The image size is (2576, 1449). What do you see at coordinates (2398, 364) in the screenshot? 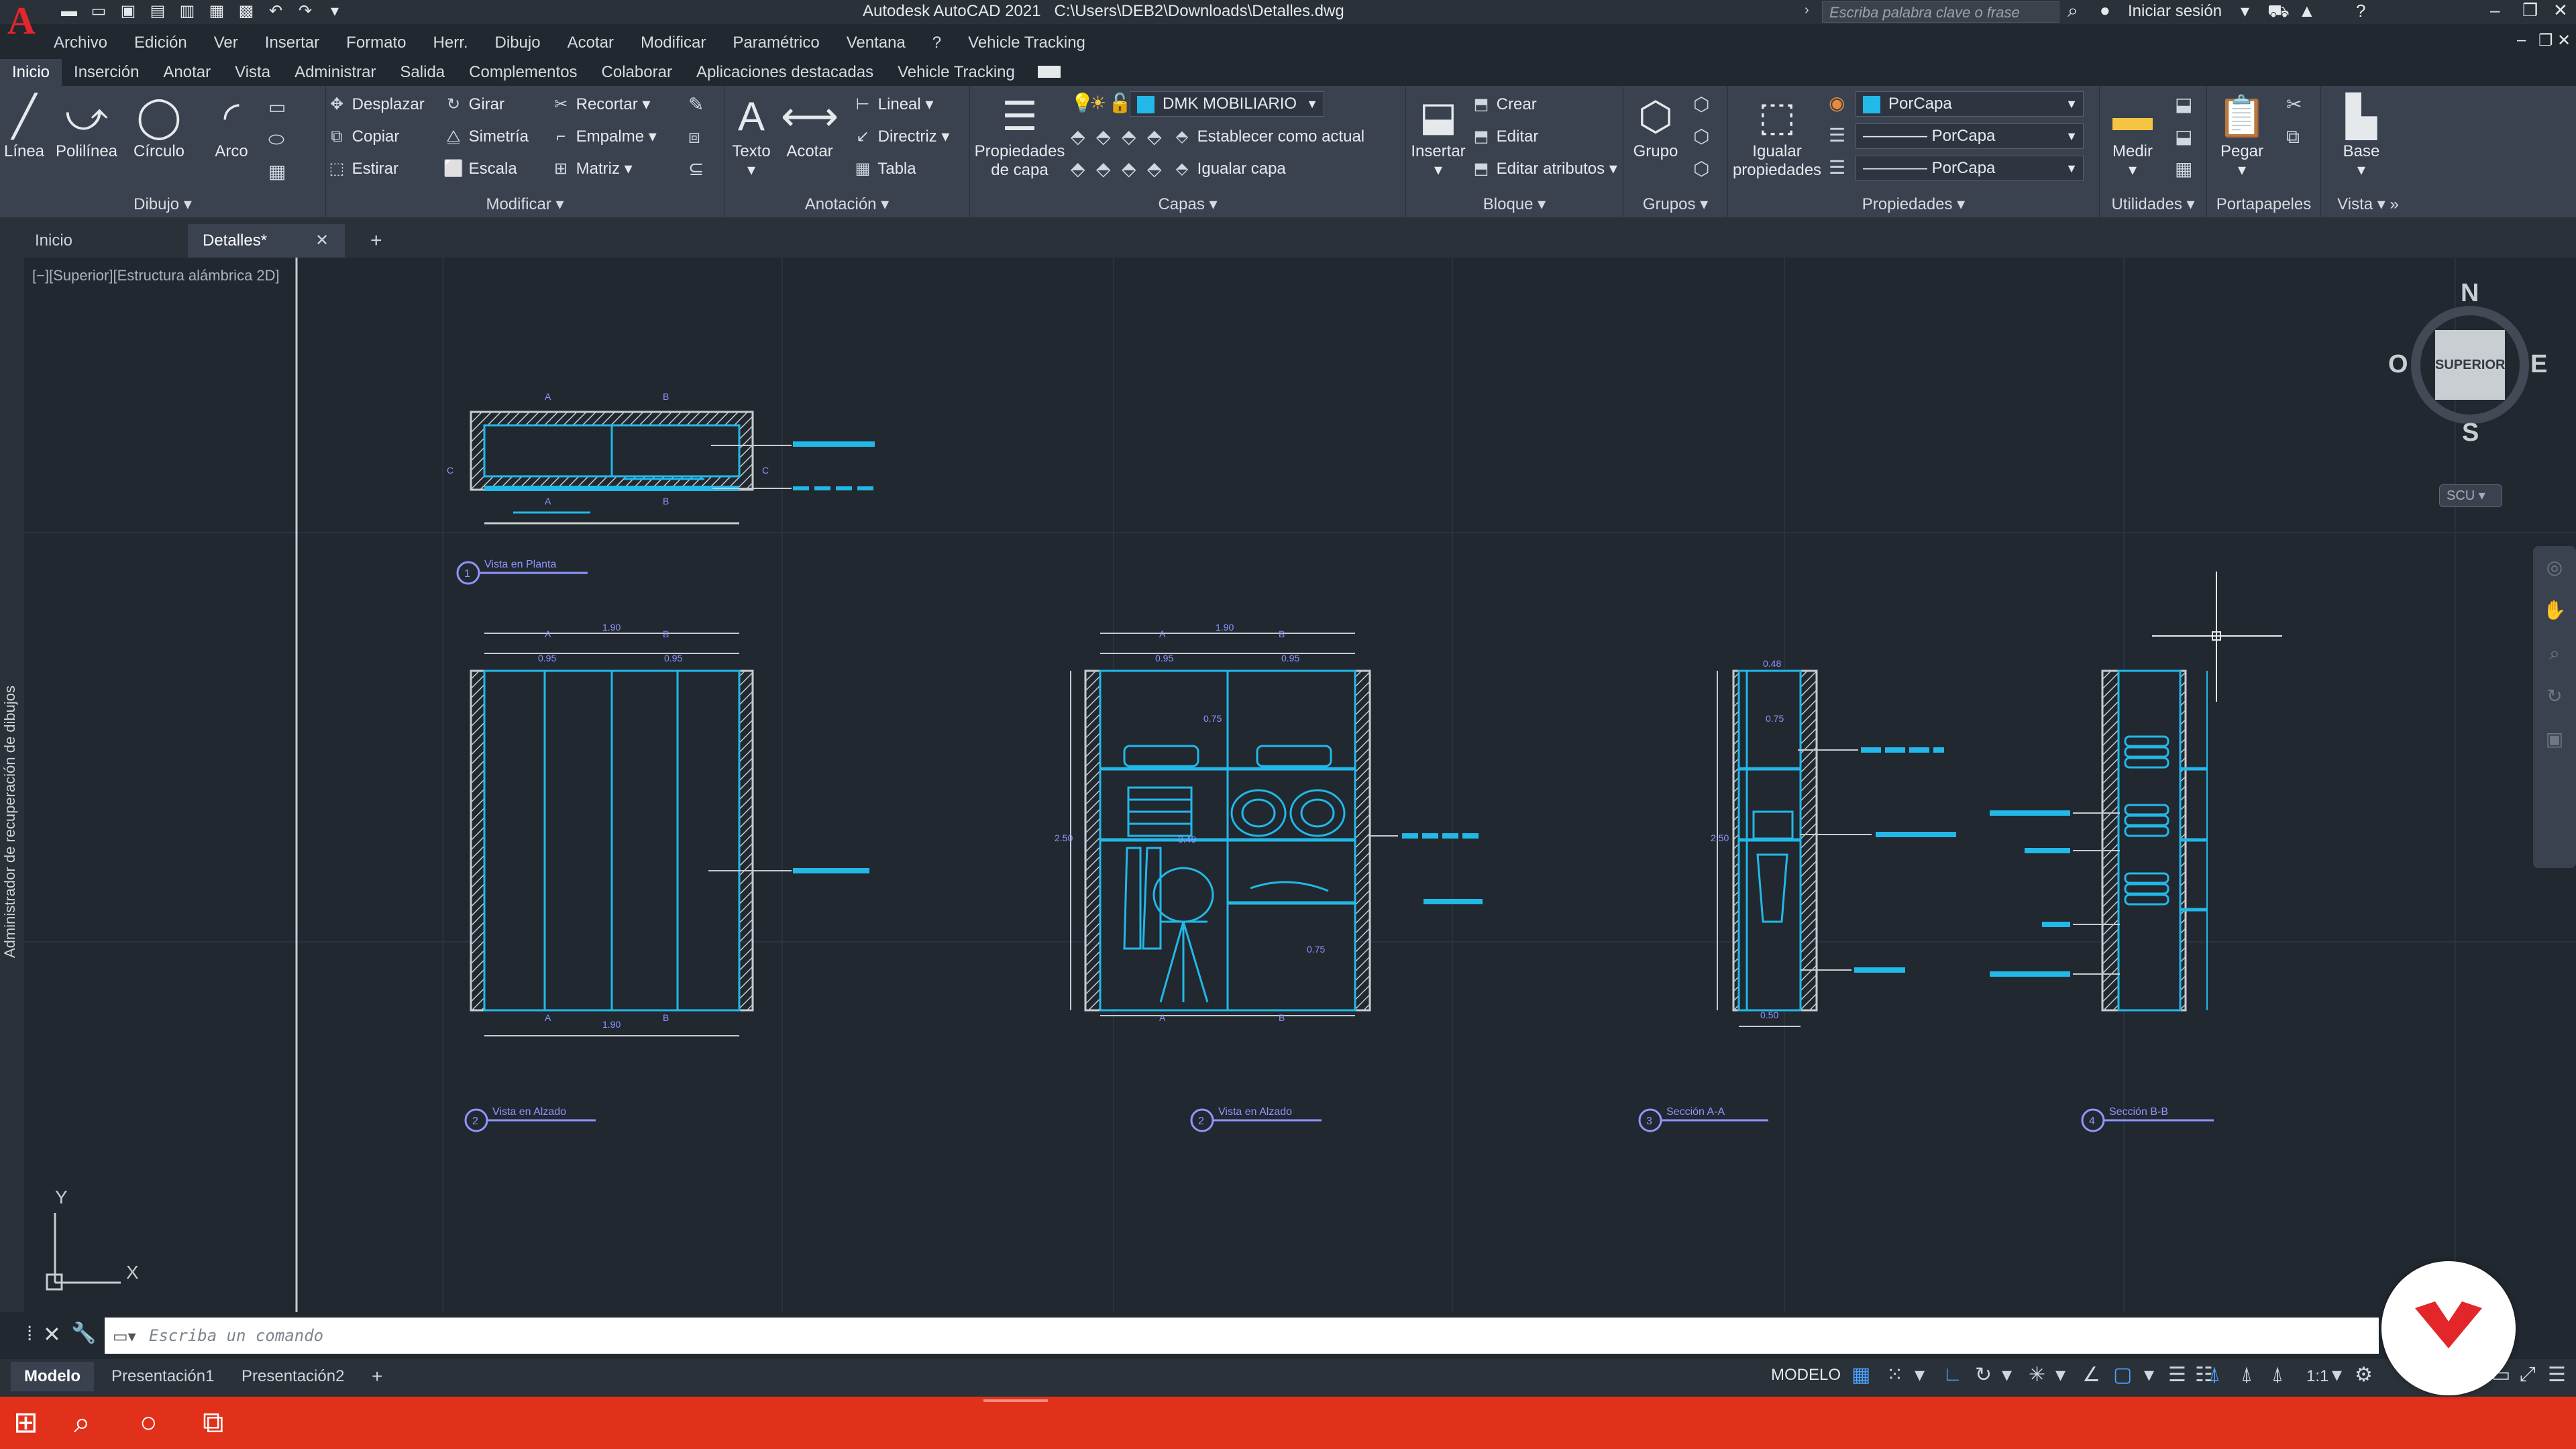
I see `compass-west: O` at bounding box center [2398, 364].